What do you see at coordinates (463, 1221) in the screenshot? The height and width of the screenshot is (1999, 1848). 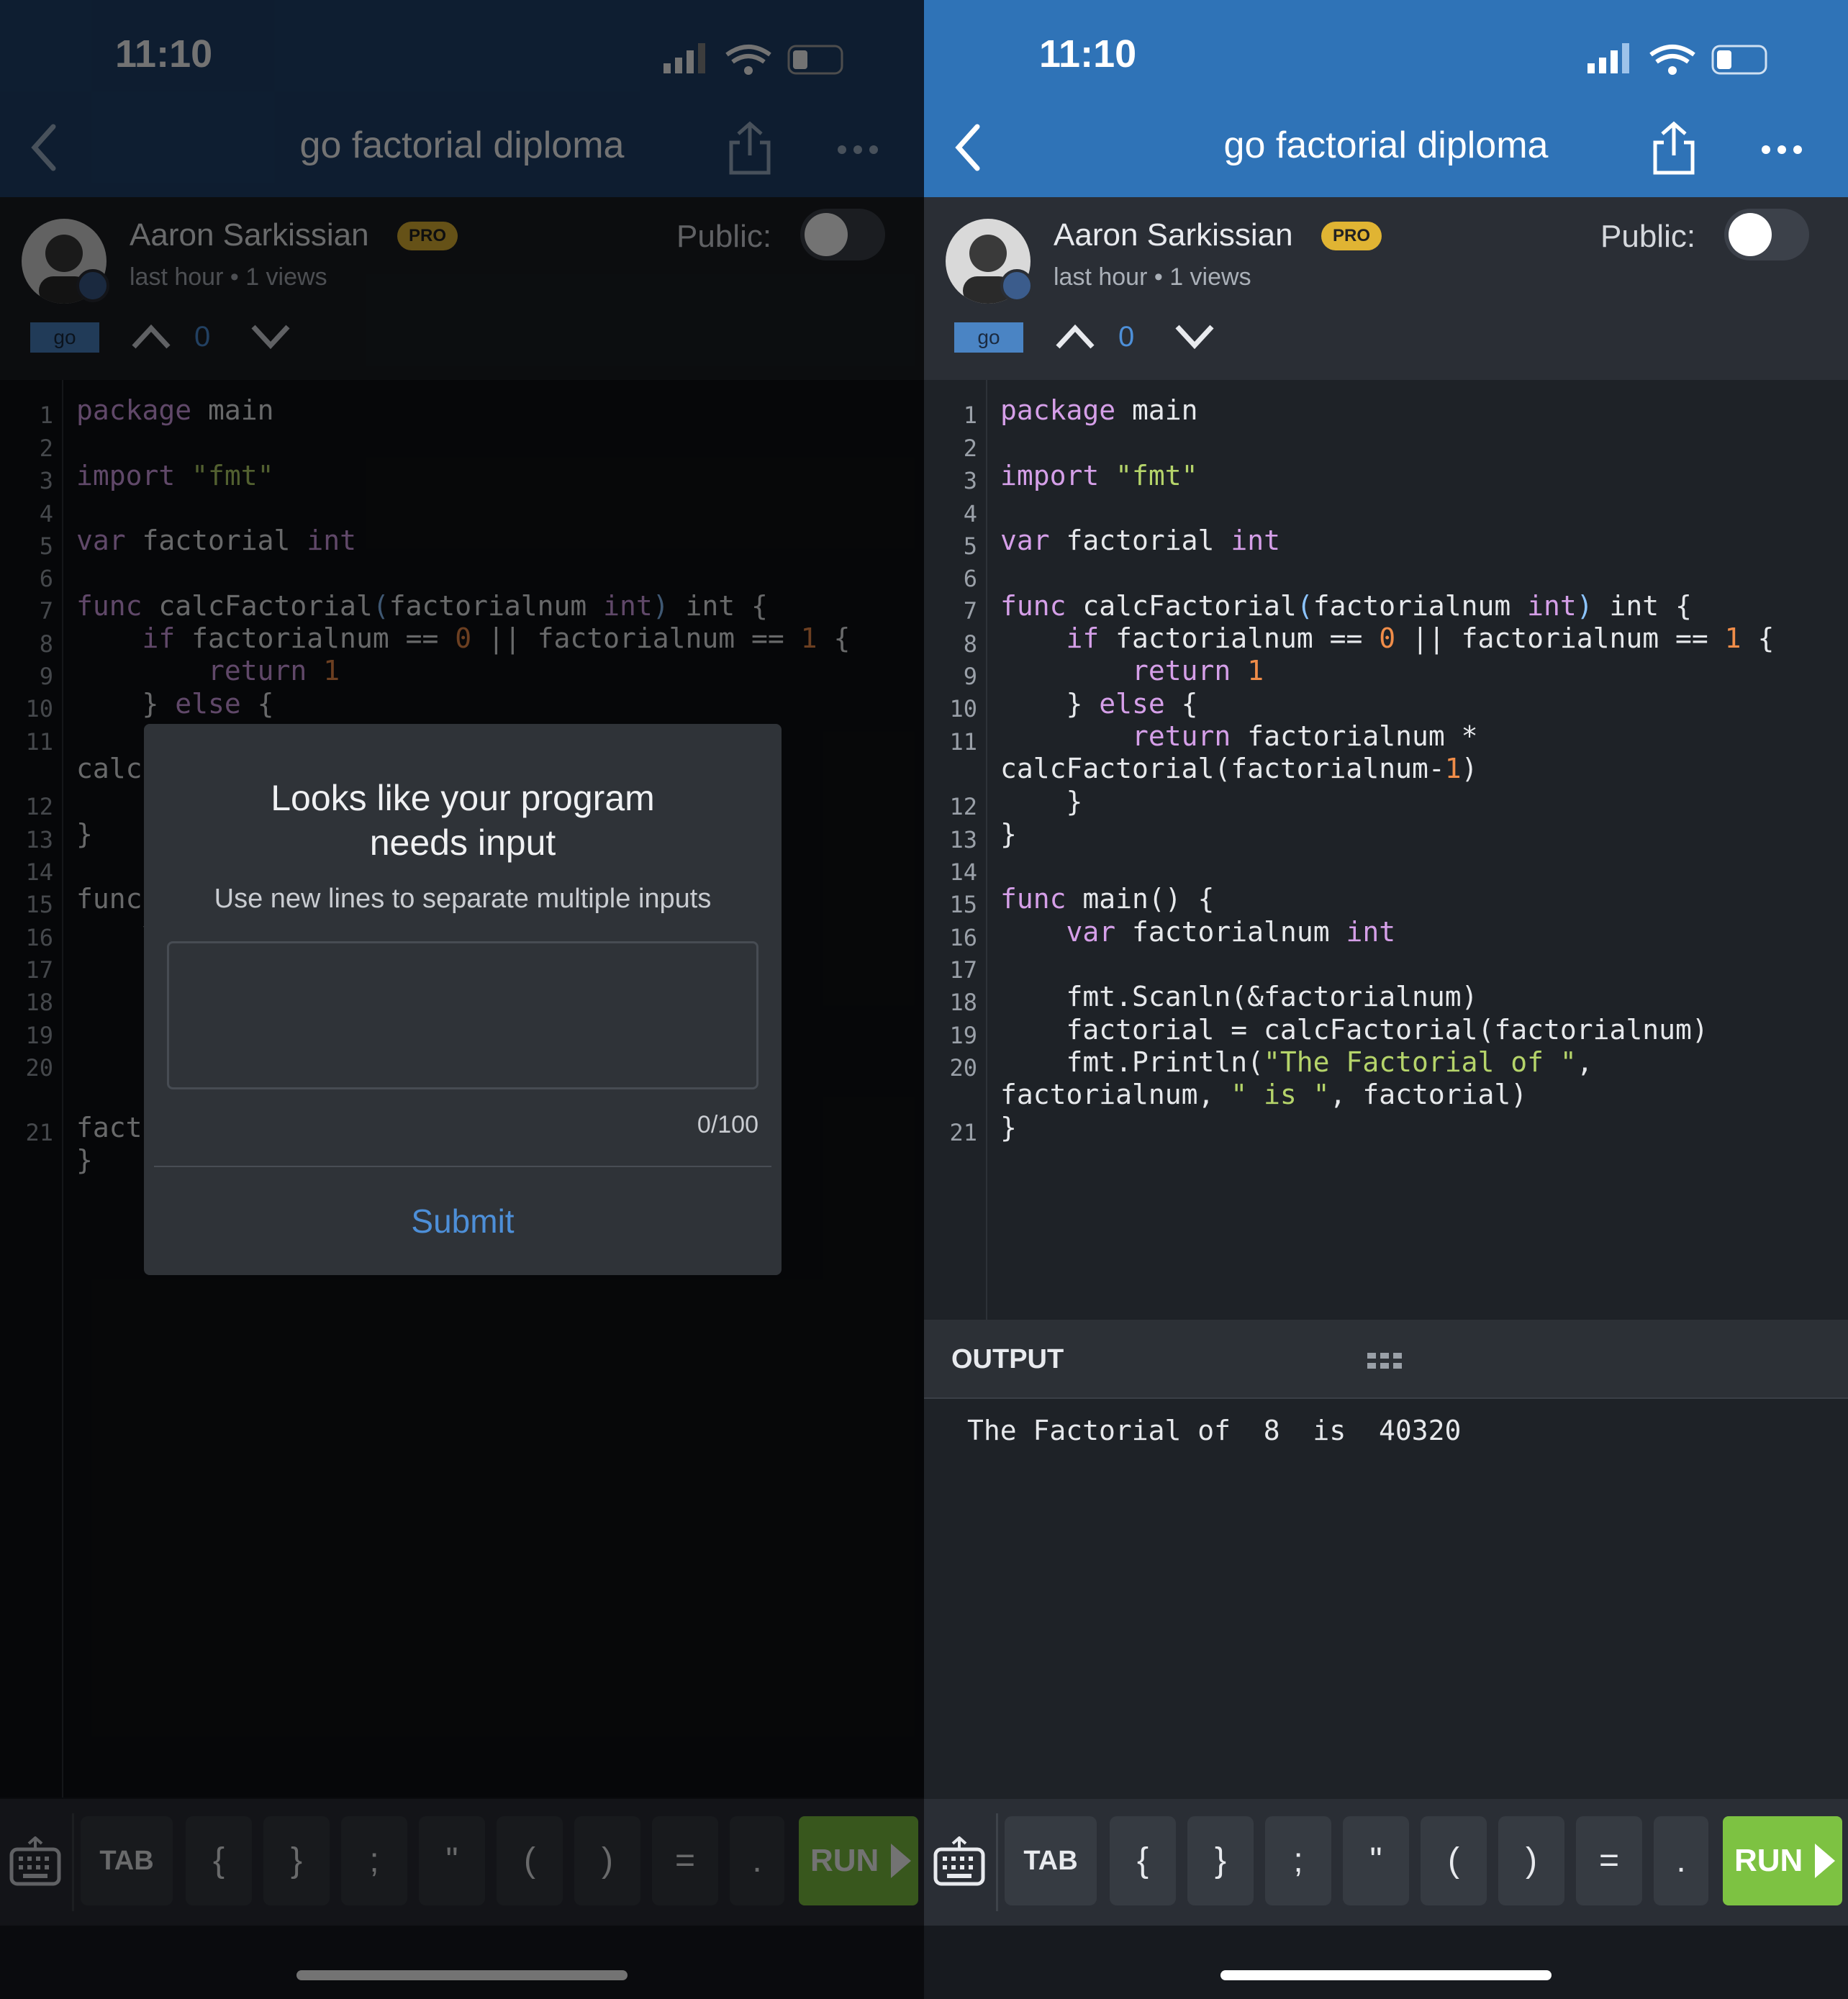 I see `submit-button: Submit` at bounding box center [463, 1221].